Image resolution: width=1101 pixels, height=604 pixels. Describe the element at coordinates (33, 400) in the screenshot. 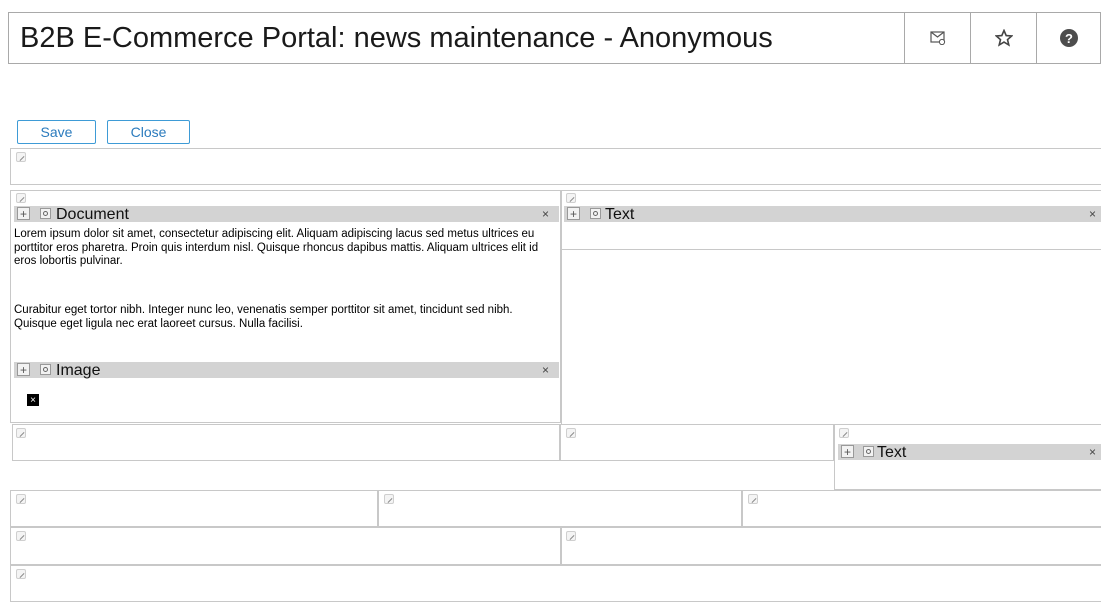

I see `broken-image-icon: ×` at that location.